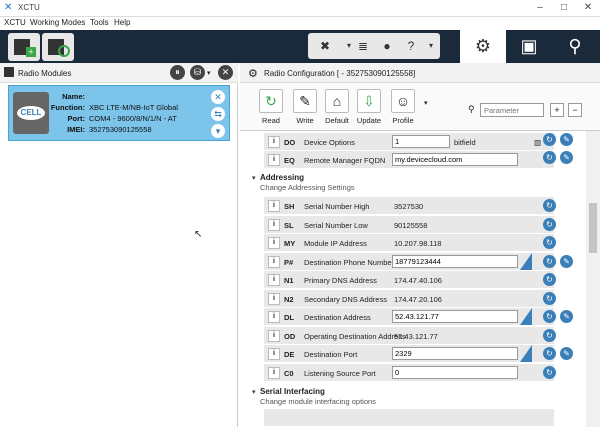 The height and width of the screenshot is (427, 600). Describe the element at coordinates (282, 177) in the screenshot. I see `addressing-section-title: Addressing` at that location.